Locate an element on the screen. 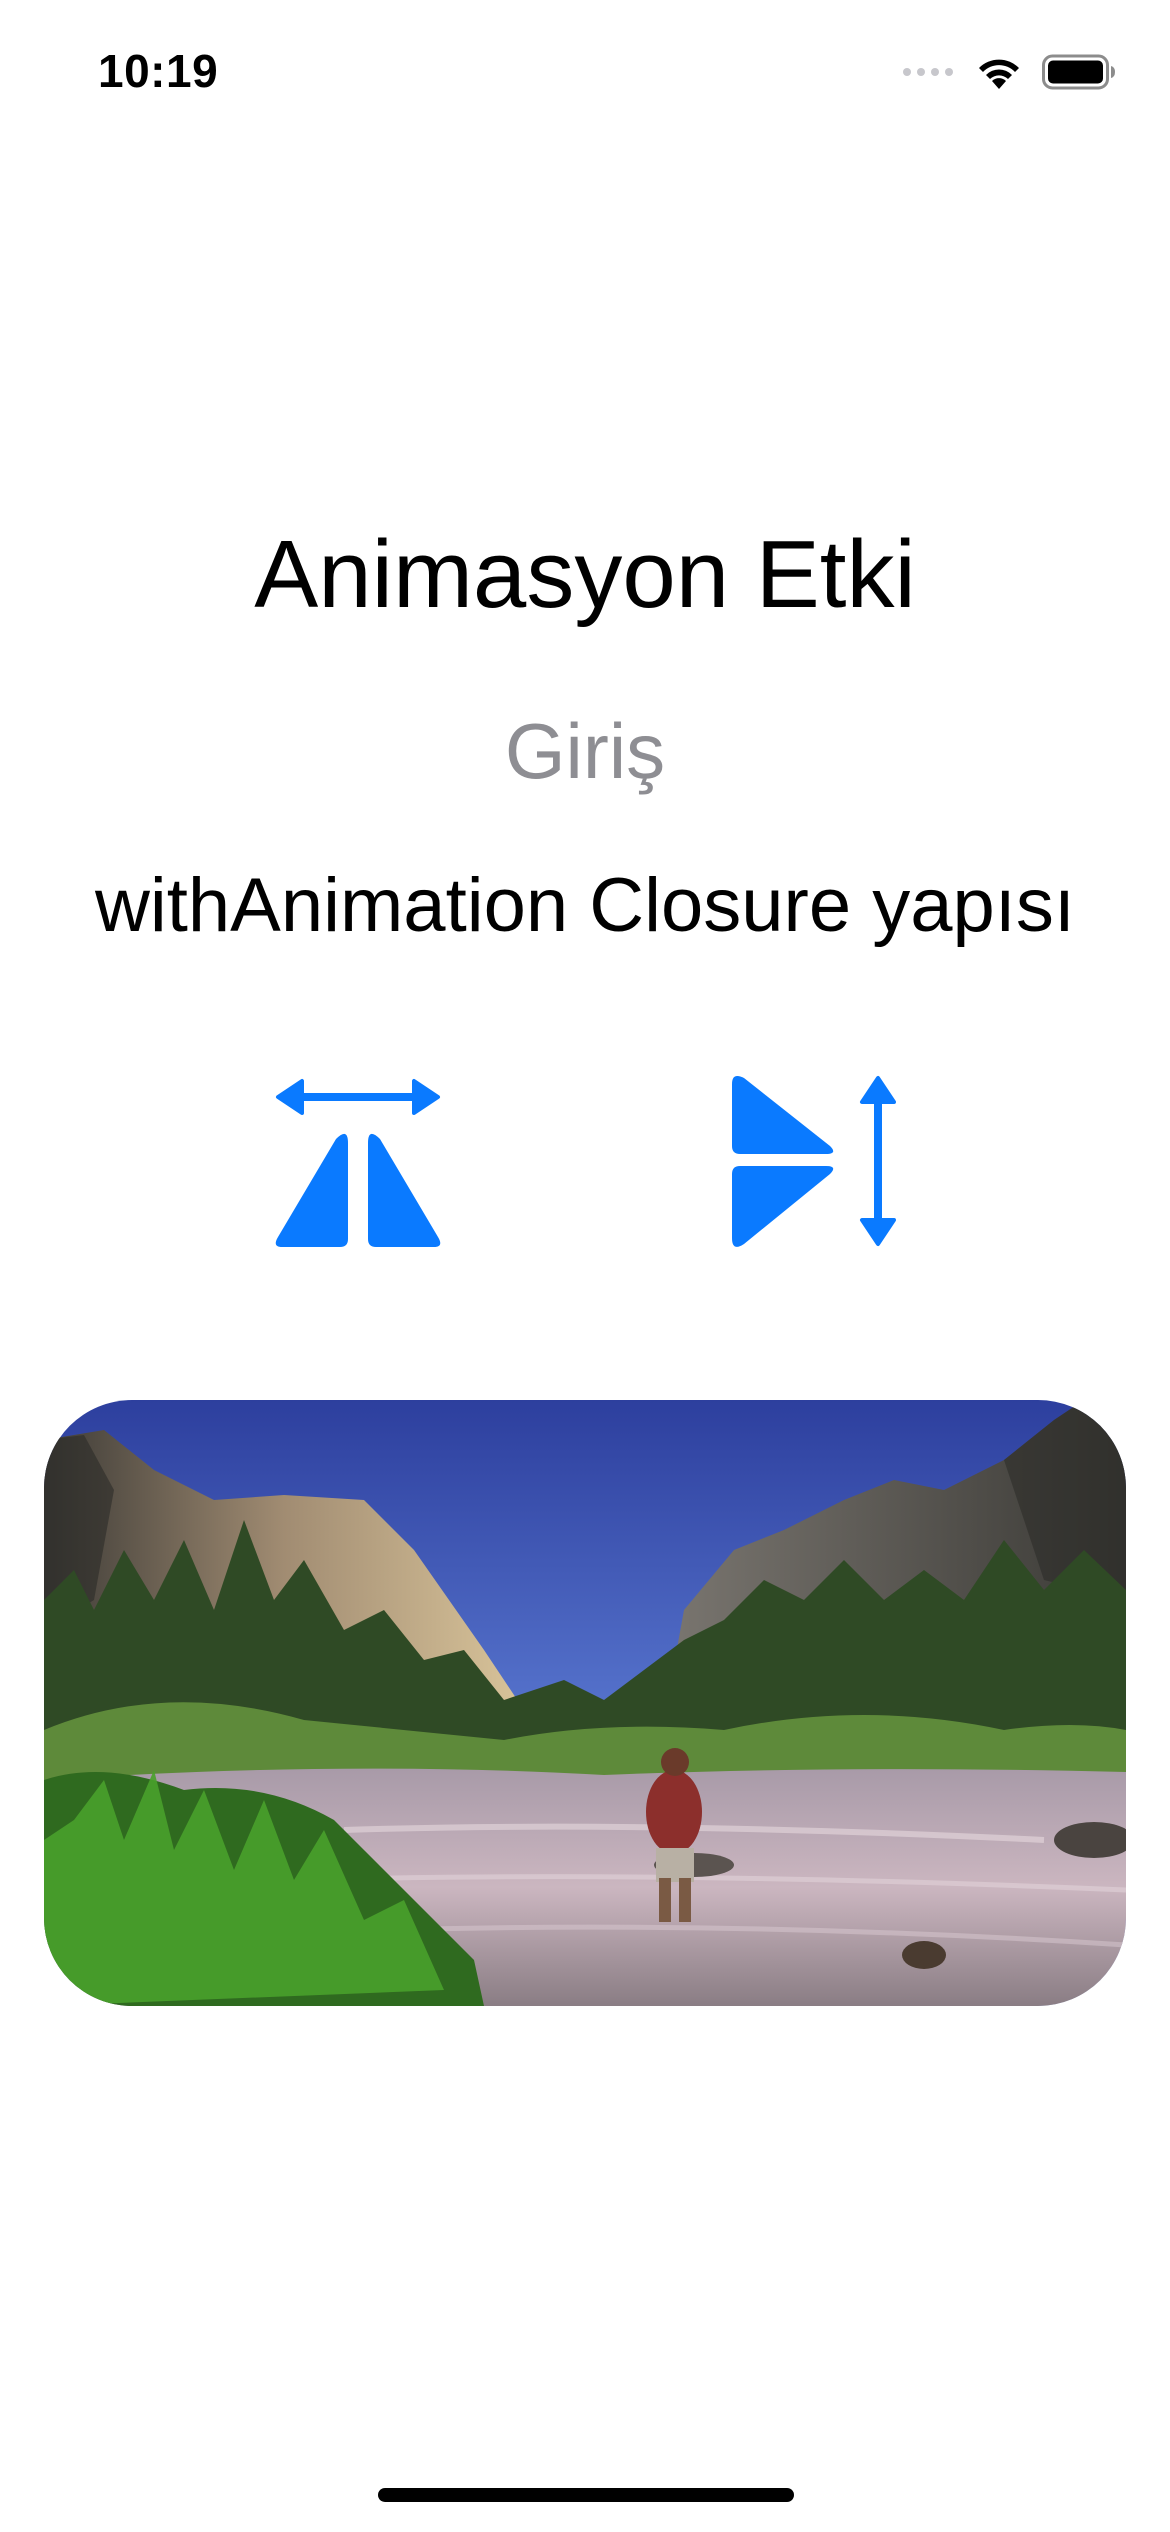  status-bar: 10:19 is located at coordinates (585, 70).